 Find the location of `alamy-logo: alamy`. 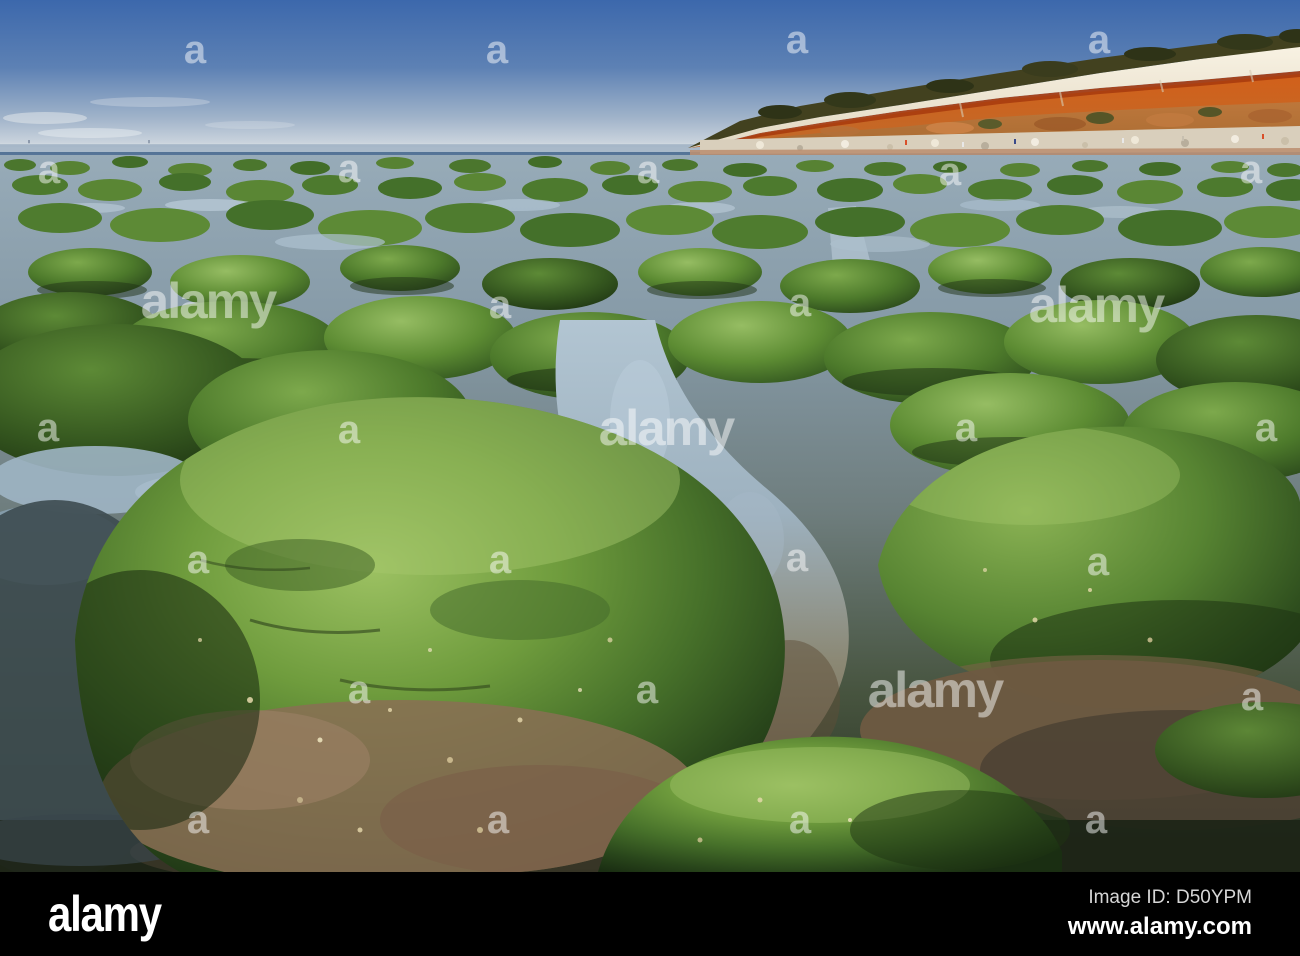

alamy-logo: alamy is located at coordinates (105, 914).